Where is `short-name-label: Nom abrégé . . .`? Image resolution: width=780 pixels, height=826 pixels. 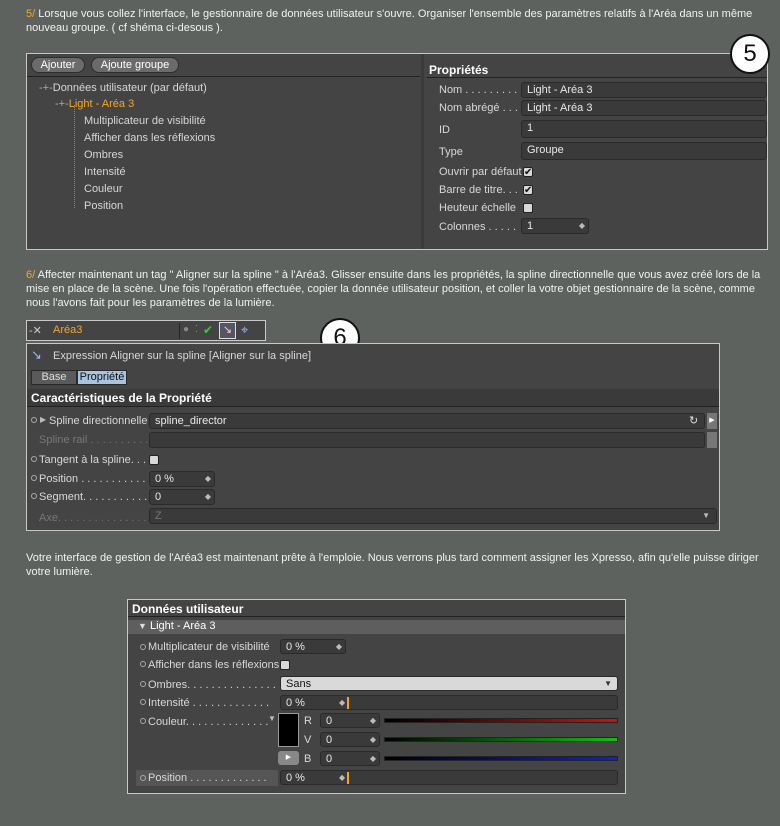 short-name-label: Nom abrégé . . . is located at coordinates (478, 108).